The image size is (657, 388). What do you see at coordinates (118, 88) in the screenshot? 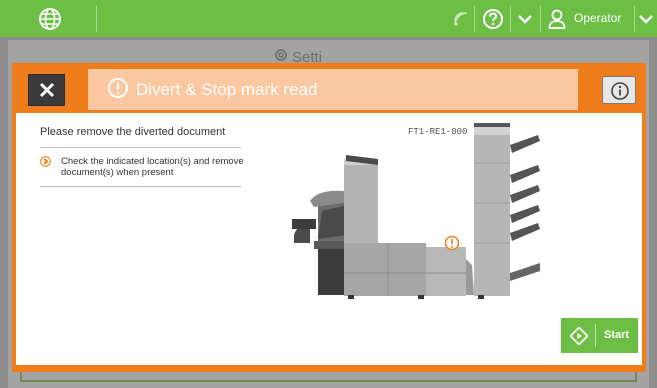
I see `warning-icon` at bounding box center [118, 88].